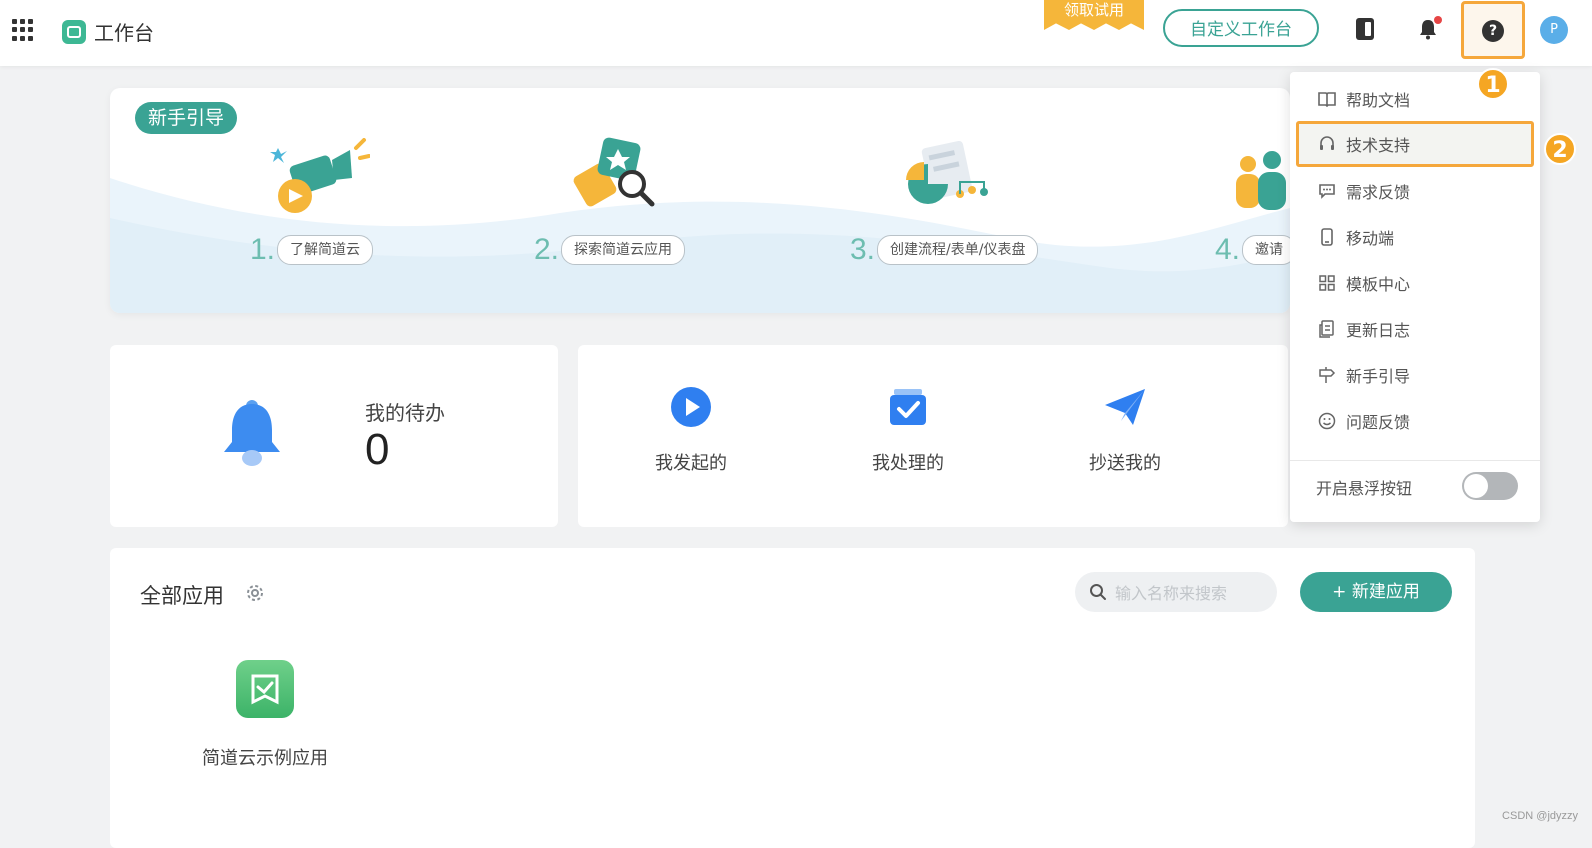 The width and height of the screenshot is (1592, 848). I want to click on annotation-marker-2: 2, so click(1560, 149).